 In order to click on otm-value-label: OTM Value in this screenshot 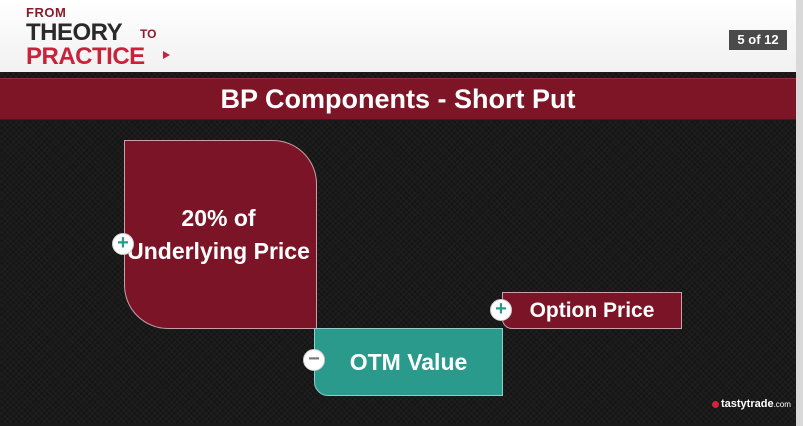, I will do `click(408, 361)`.